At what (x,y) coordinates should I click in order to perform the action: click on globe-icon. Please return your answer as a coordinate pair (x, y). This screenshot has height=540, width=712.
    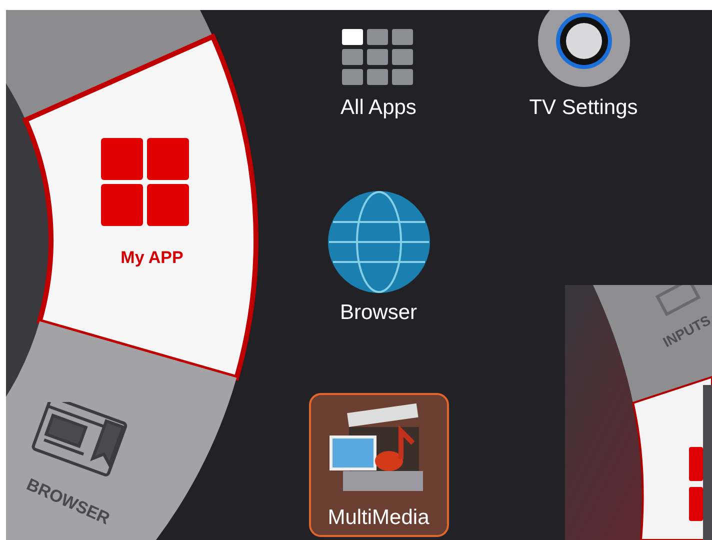
    Looking at the image, I should click on (378, 242).